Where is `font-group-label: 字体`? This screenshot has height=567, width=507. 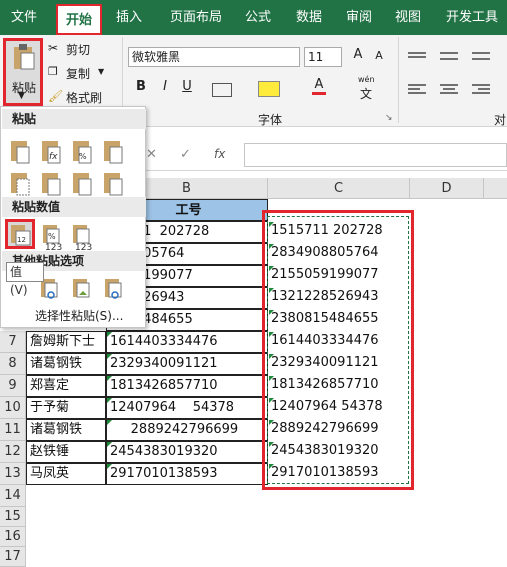 font-group-label: 字体 is located at coordinates (270, 120).